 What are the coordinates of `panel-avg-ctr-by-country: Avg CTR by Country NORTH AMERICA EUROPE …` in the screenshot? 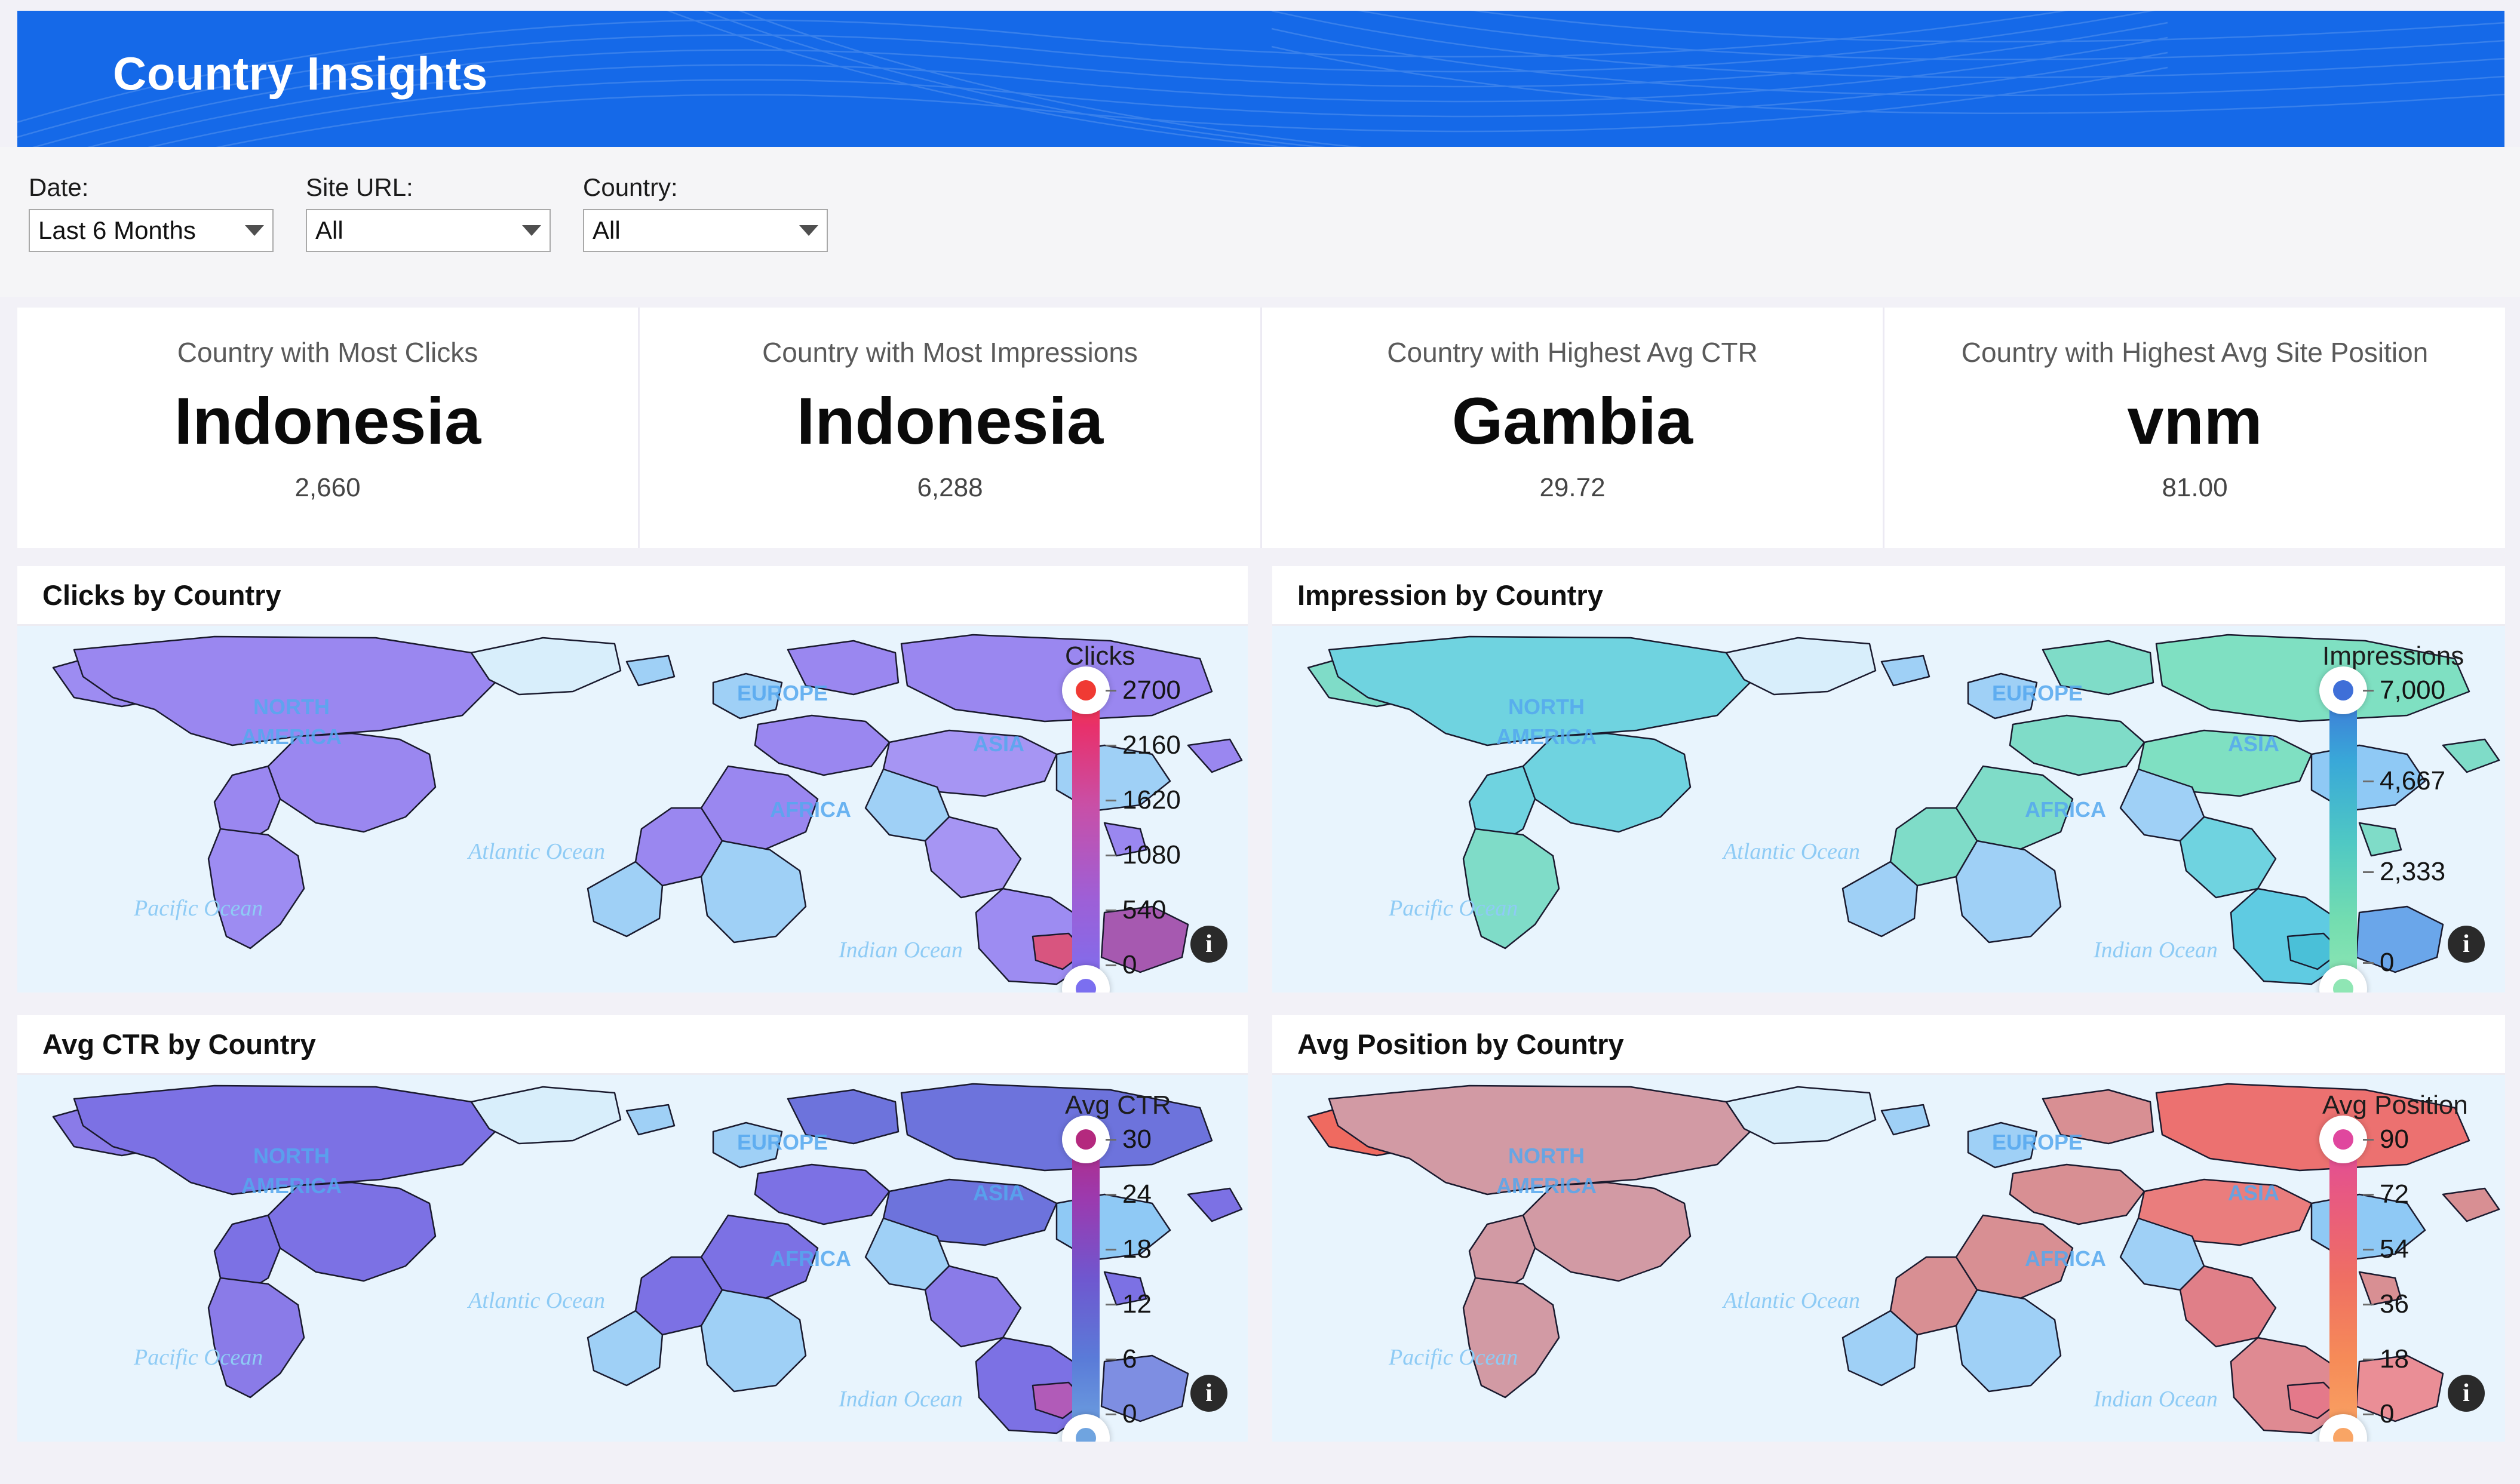 It's located at (632, 1228).